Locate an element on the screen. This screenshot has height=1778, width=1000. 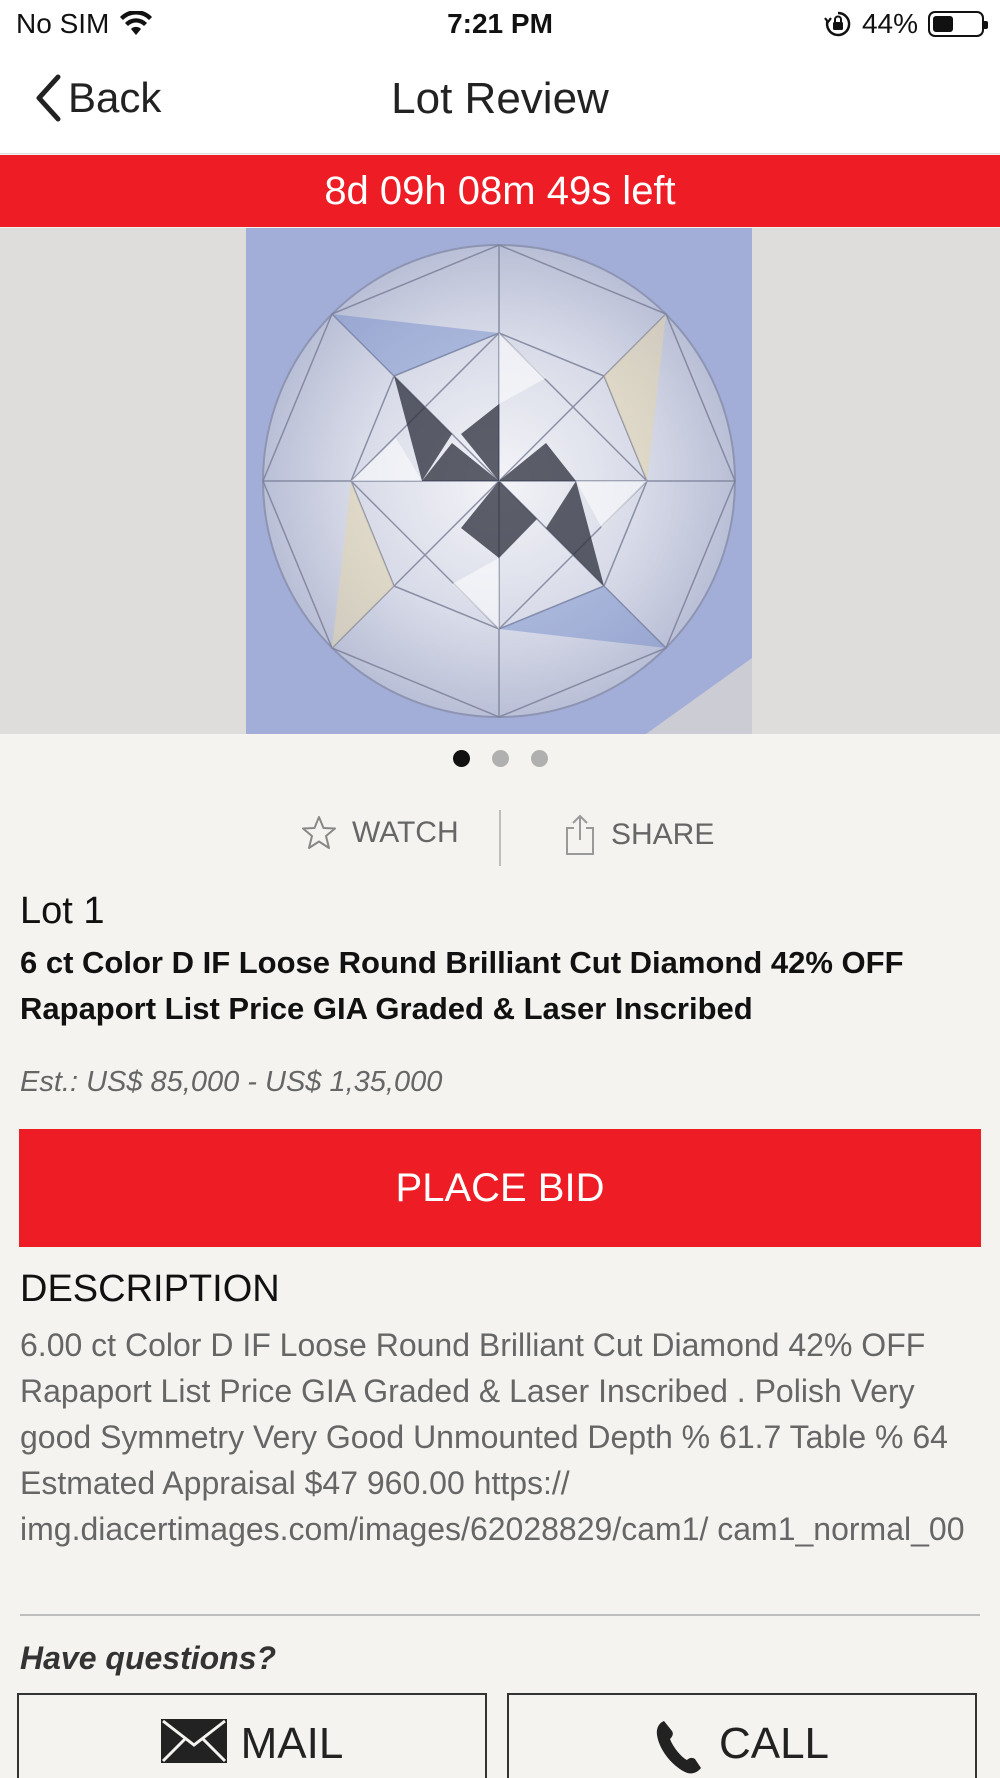
orientation-lock-icon is located at coordinates (837, 24).